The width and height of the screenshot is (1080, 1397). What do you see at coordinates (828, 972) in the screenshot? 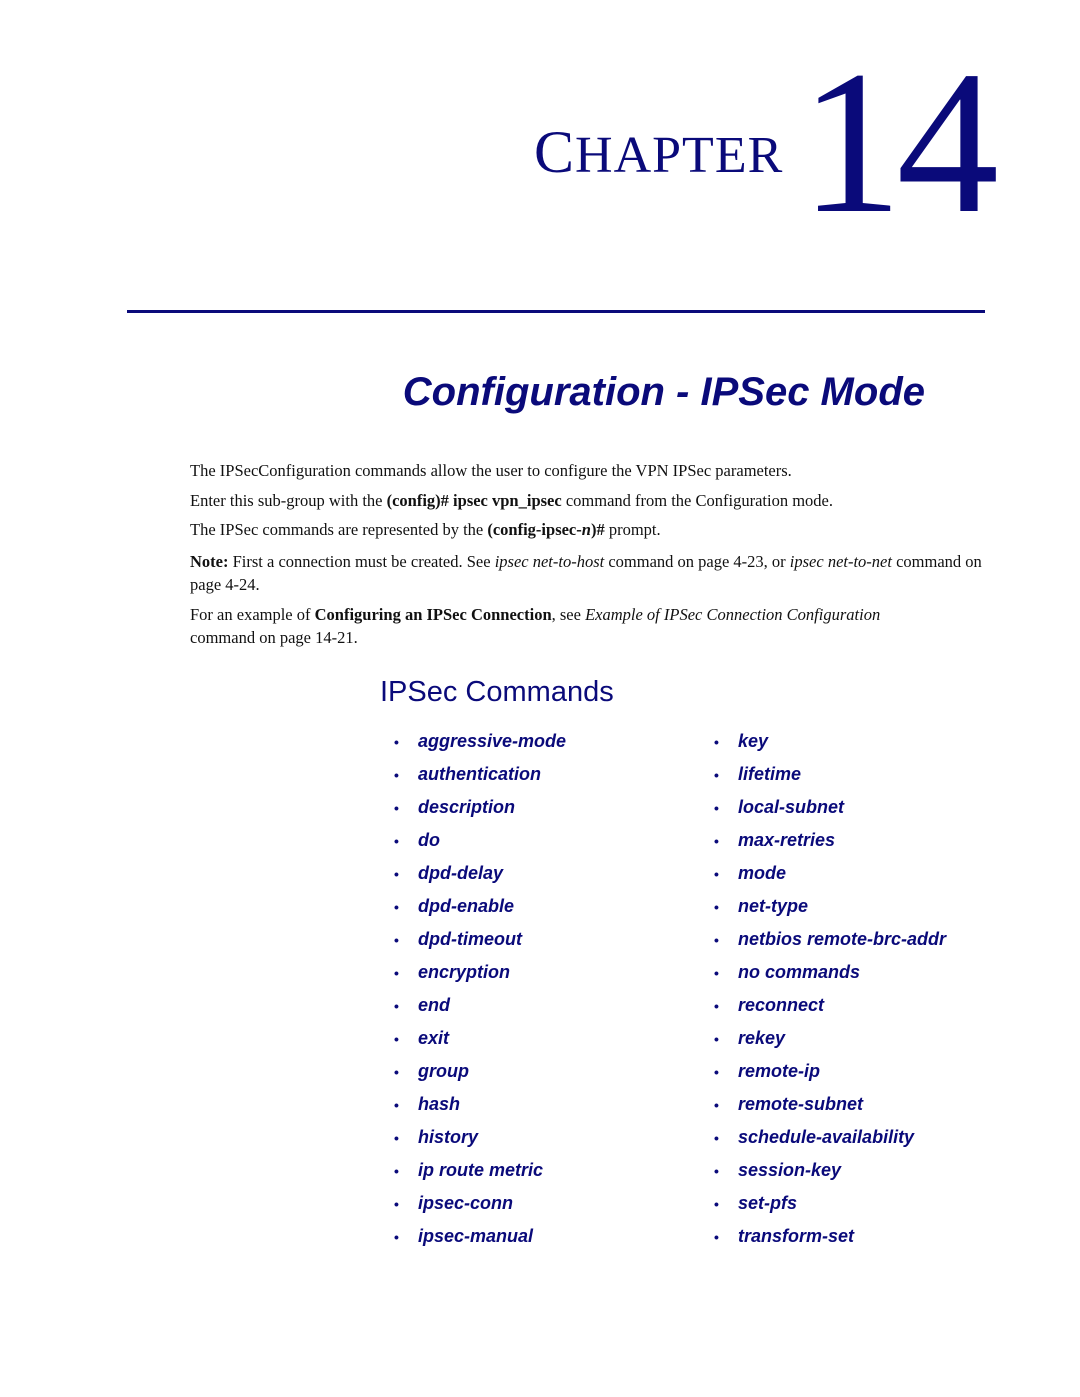
I see `command-link: • no commands` at bounding box center [828, 972].